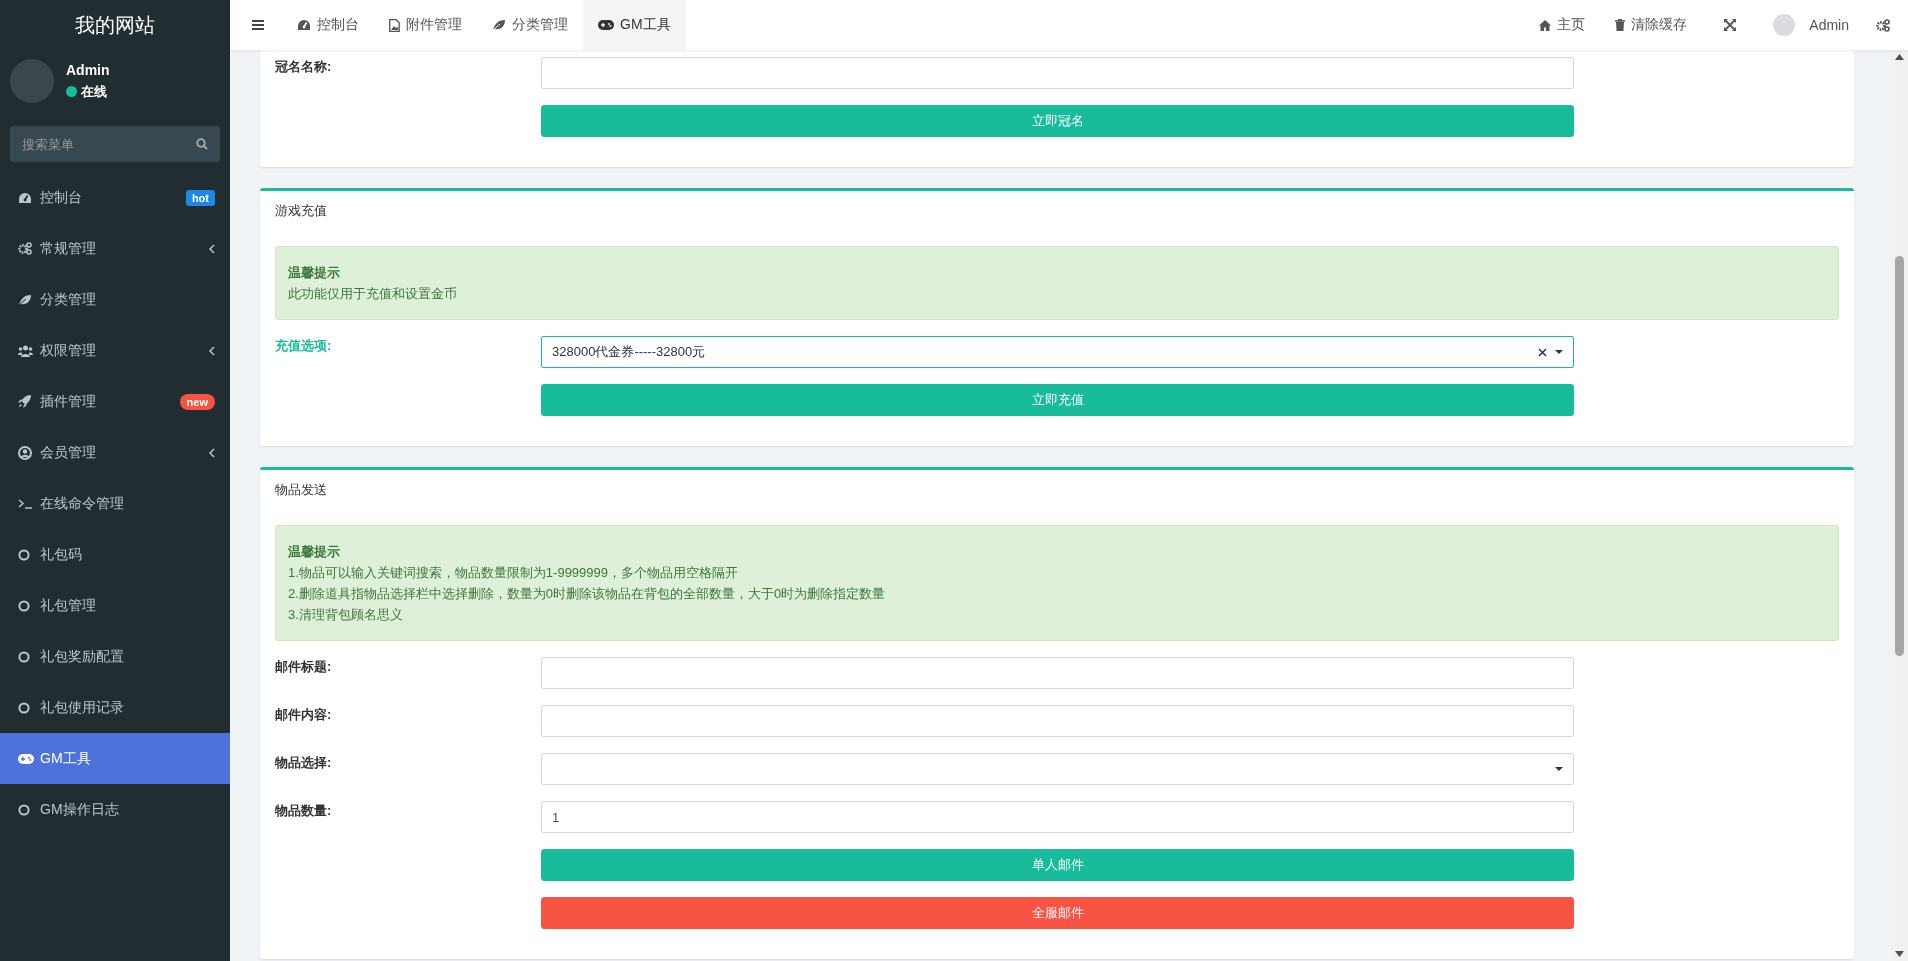 The height and width of the screenshot is (961, 1908). What do you see at coordinates (115, 809) in the screenshot?
I see `sidebar-item: GM操作日志` at bounding box center [115, 809].